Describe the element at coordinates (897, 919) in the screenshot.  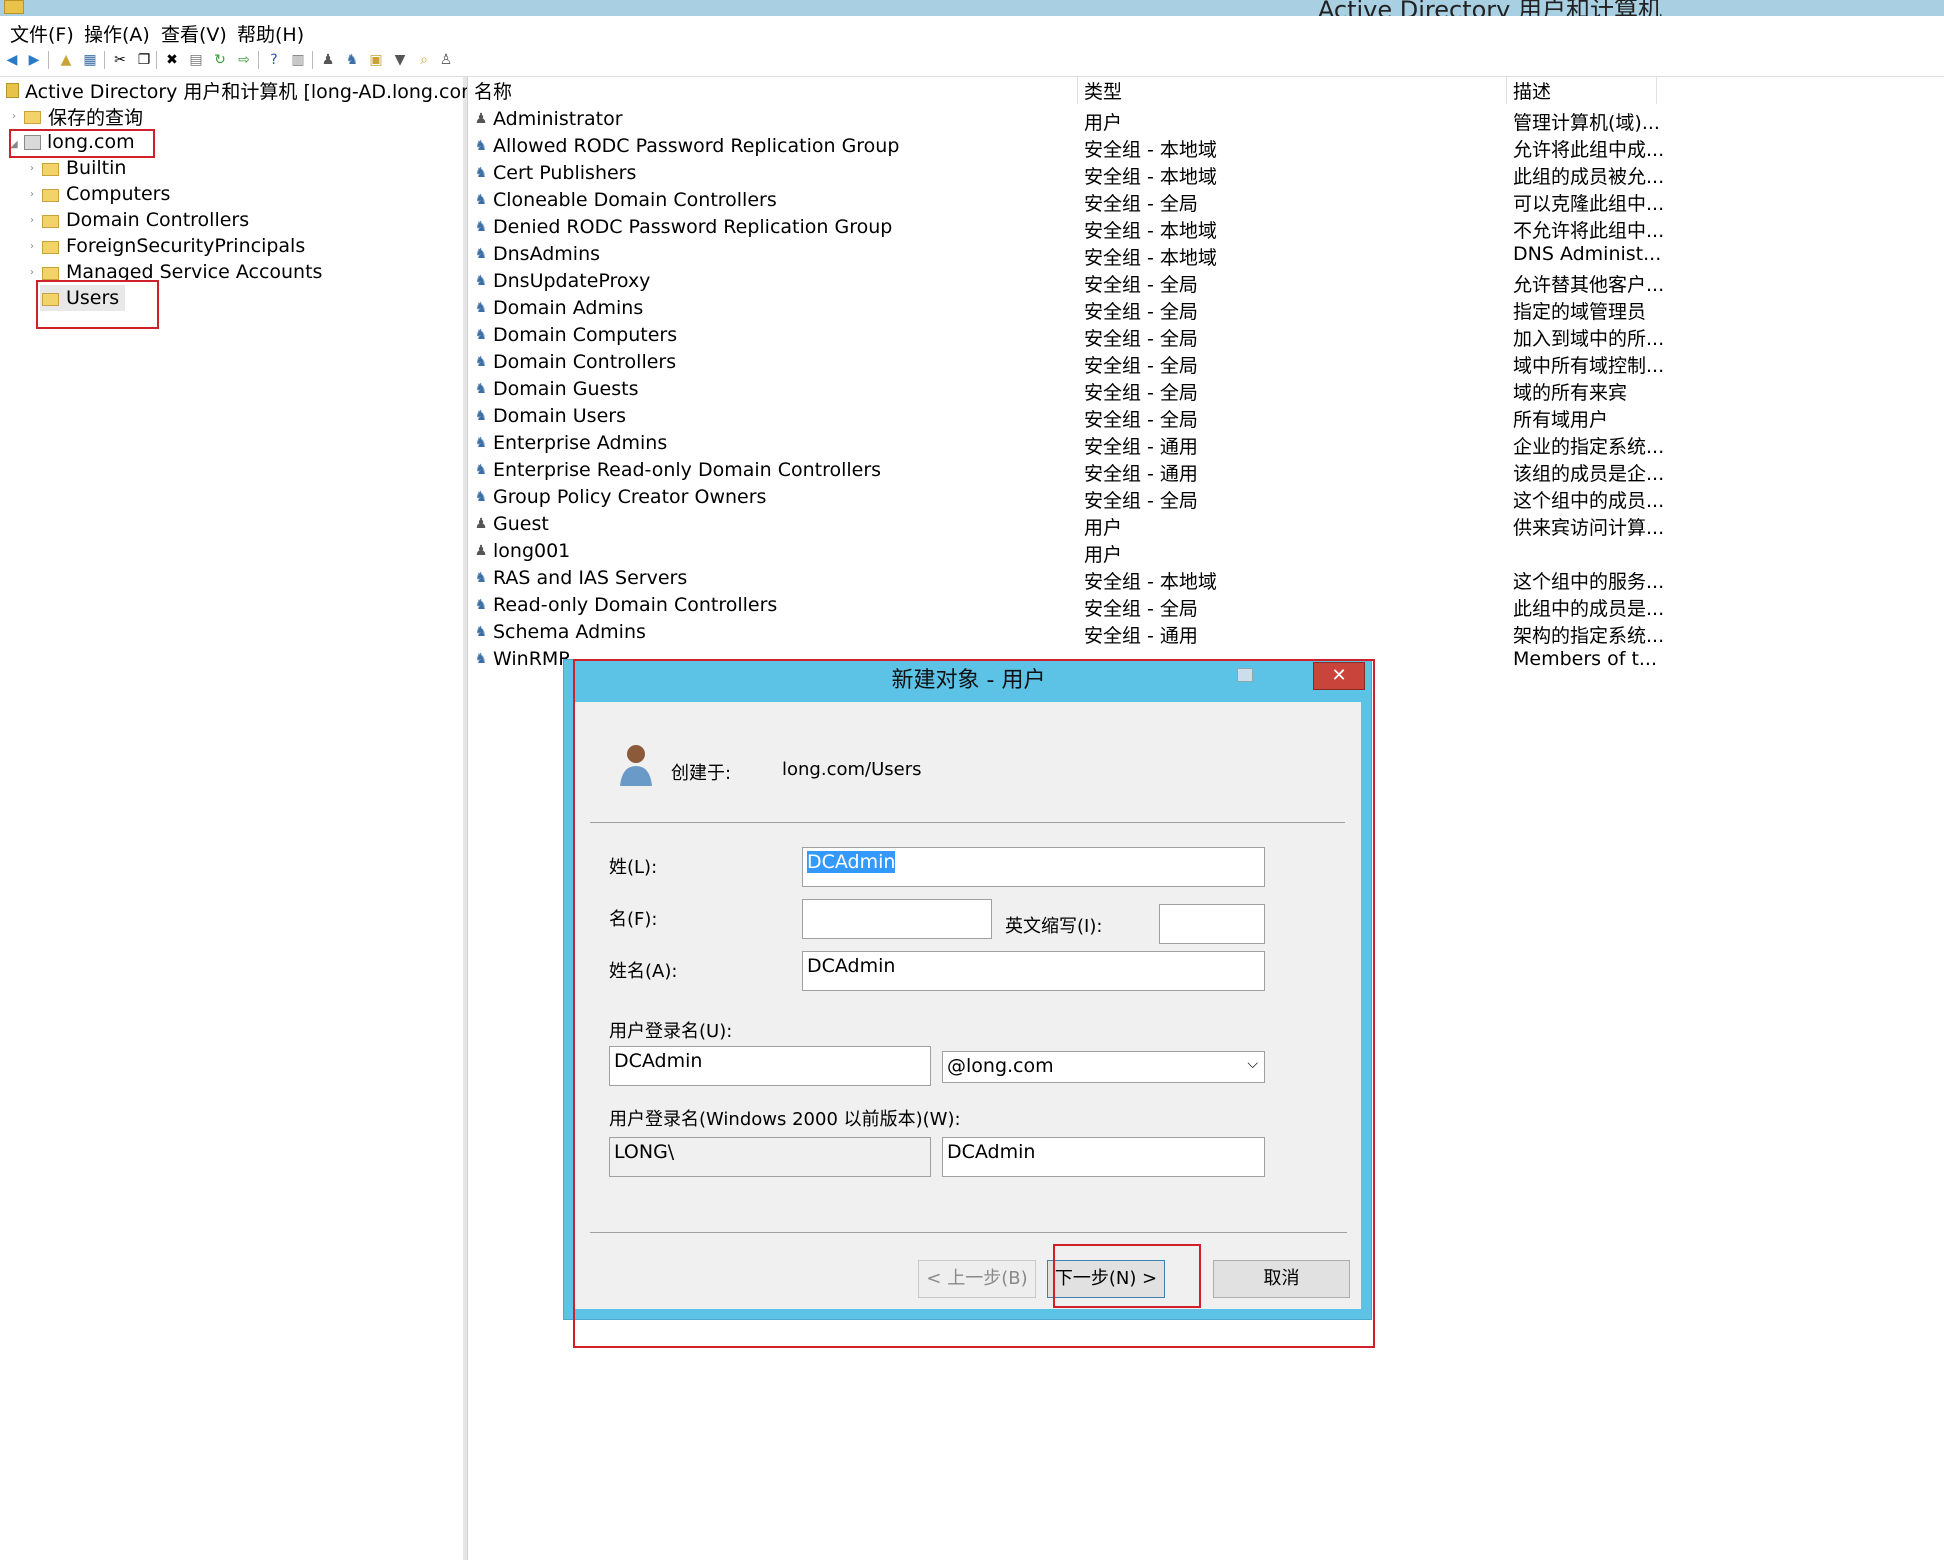
I see `first-name-input` at that location.